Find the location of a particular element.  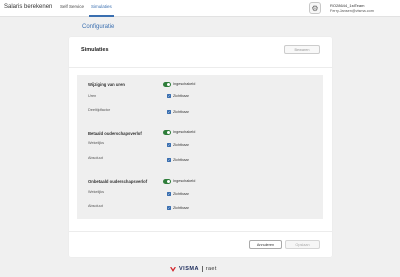

bewaren-button: Bewaren is located at coordinates (302, 49).